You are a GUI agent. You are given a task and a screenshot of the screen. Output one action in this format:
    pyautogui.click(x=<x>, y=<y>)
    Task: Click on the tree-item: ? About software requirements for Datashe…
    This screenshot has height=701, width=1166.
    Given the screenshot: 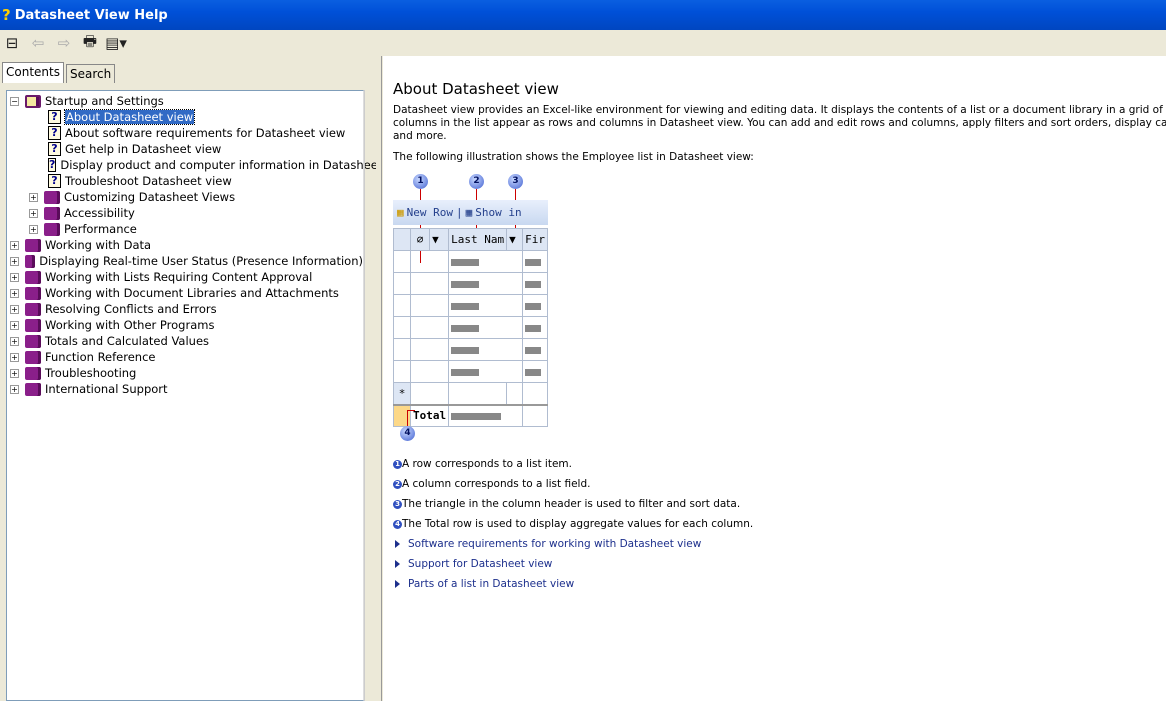 What is the action you would take?
    pyautogui.click(x=185, y=133)
    